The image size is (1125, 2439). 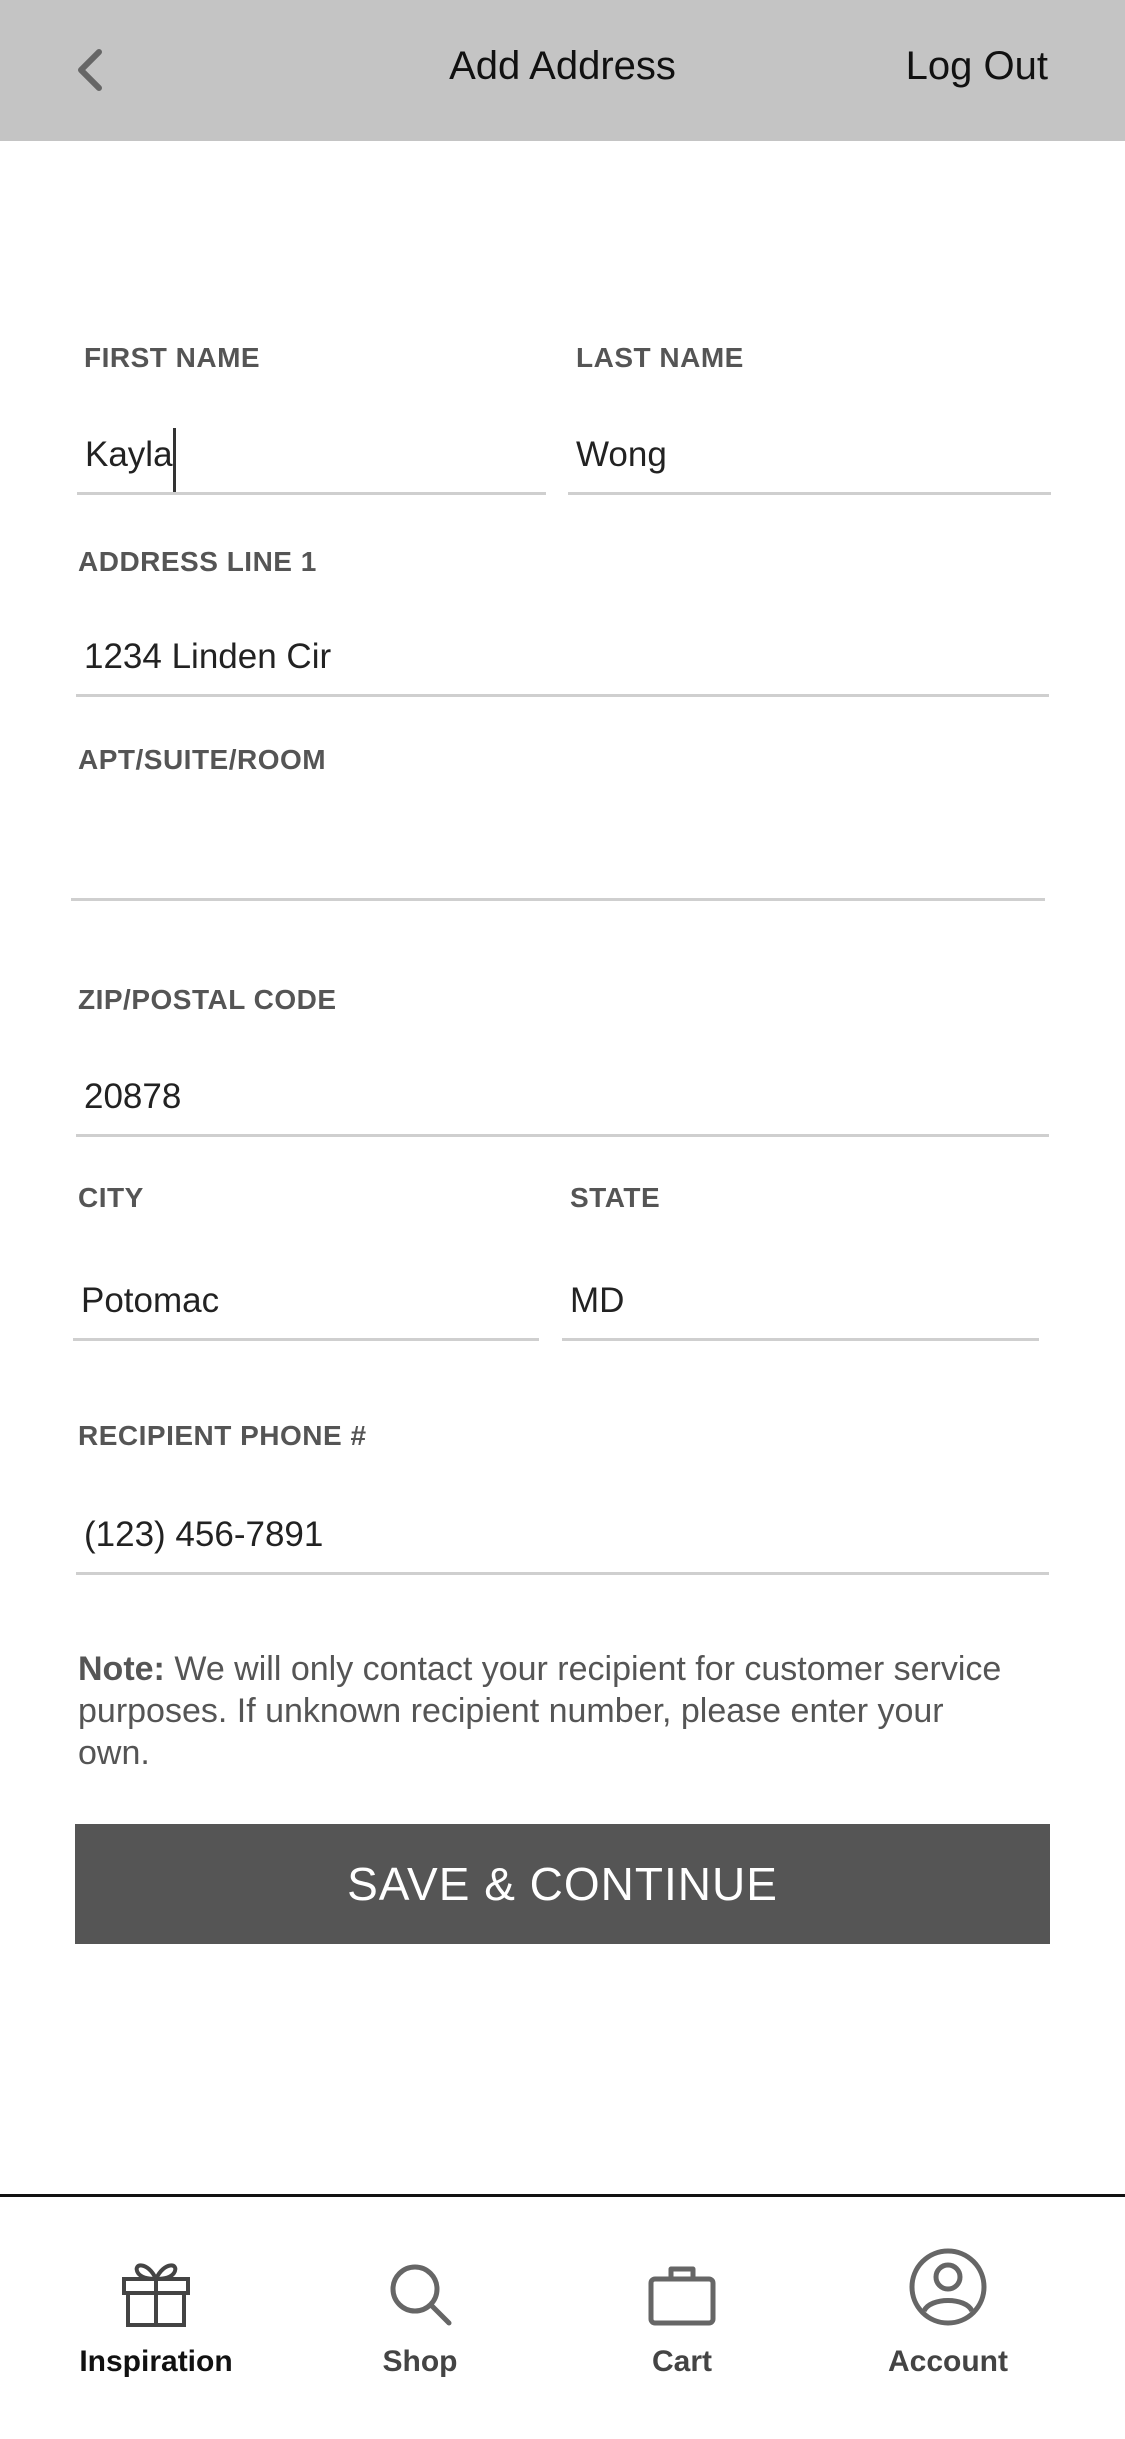 What do you see at coordinates (660, 357) in the screenshot?
I see `last-name-label: LAST NAME` at bounding box center [660, 357].